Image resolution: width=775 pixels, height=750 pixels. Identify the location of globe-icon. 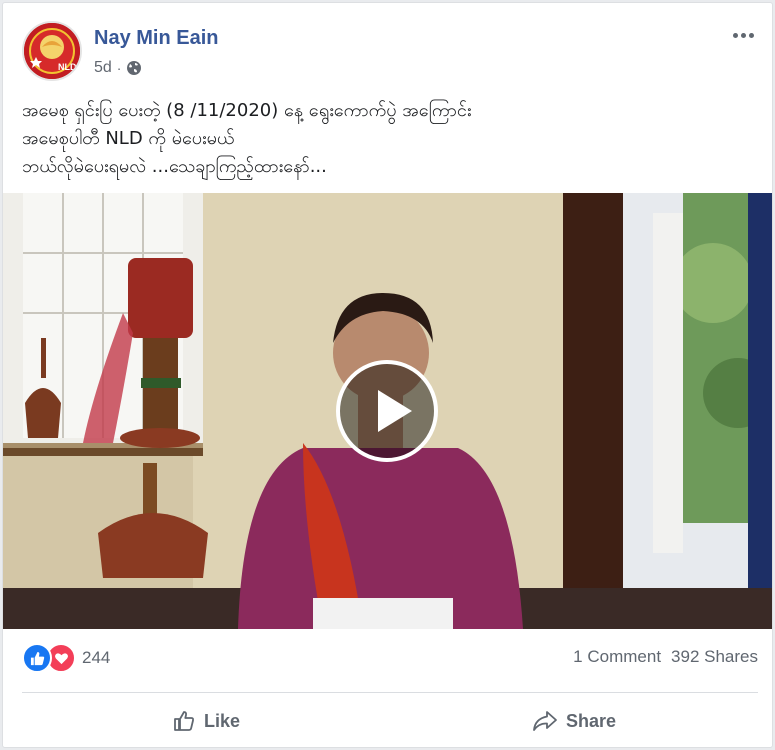
(134, 68).